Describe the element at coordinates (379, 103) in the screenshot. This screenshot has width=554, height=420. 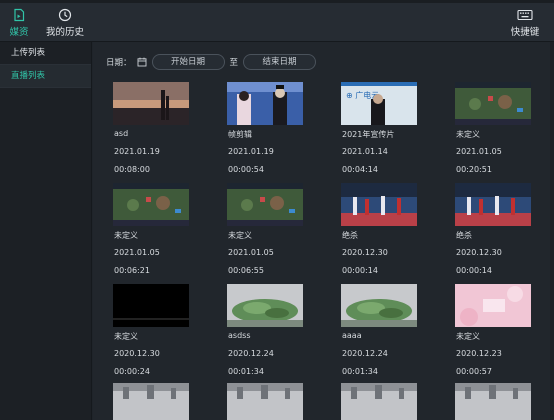
I see `video-thumbnail: ⊕ 广电云` at that location.